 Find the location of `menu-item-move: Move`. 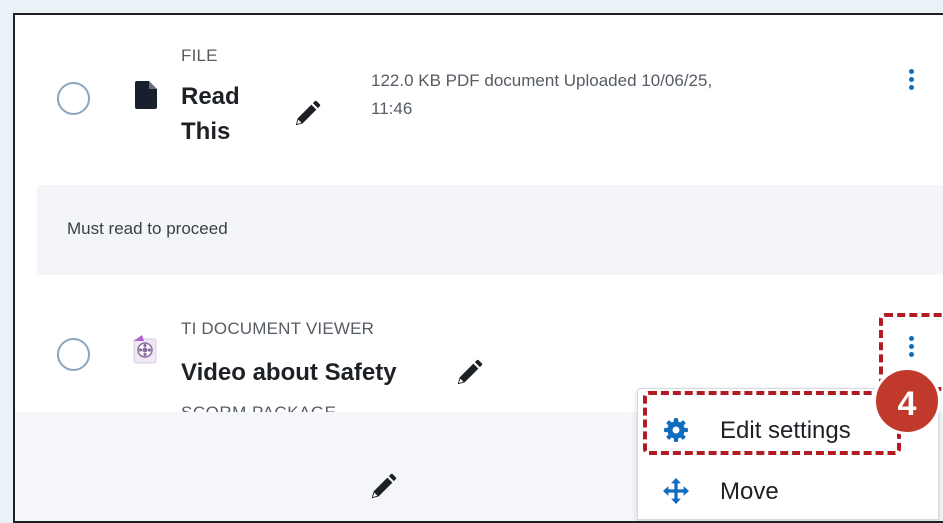

menu-item-move: Move is located at coordinates (788, 490).